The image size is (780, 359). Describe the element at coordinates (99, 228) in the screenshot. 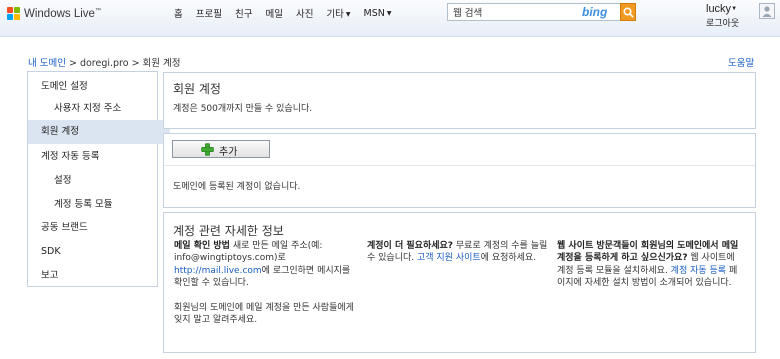

I see `sidebar-item-cobrand: 공동 브랜드` at that location.